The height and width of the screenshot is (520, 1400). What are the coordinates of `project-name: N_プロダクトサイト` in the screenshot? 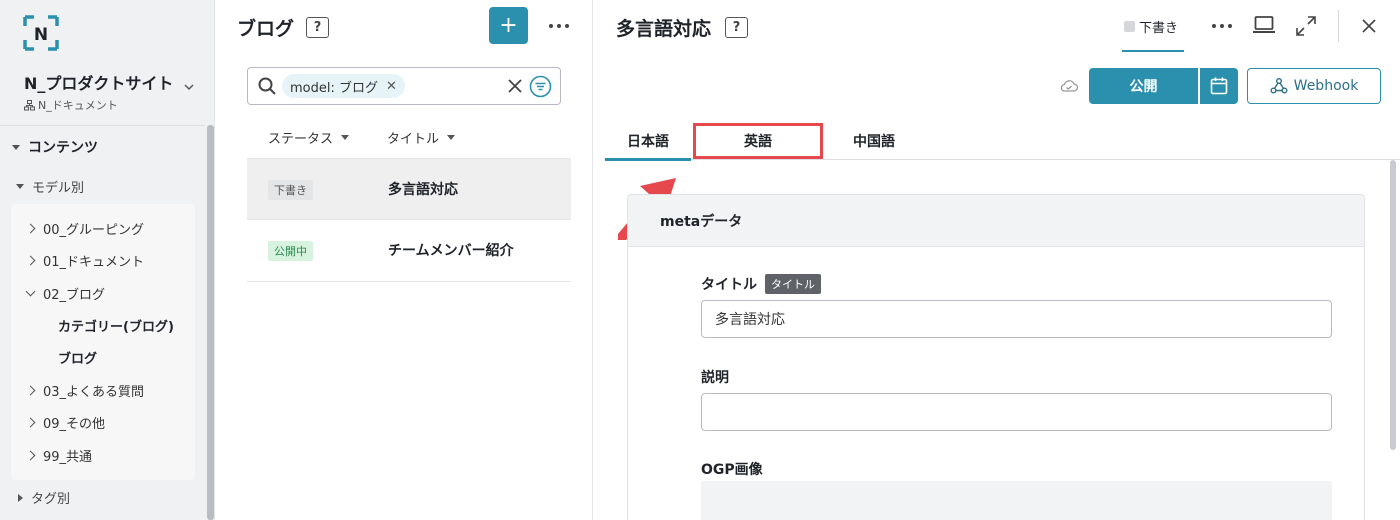 It's located at (99, 83).